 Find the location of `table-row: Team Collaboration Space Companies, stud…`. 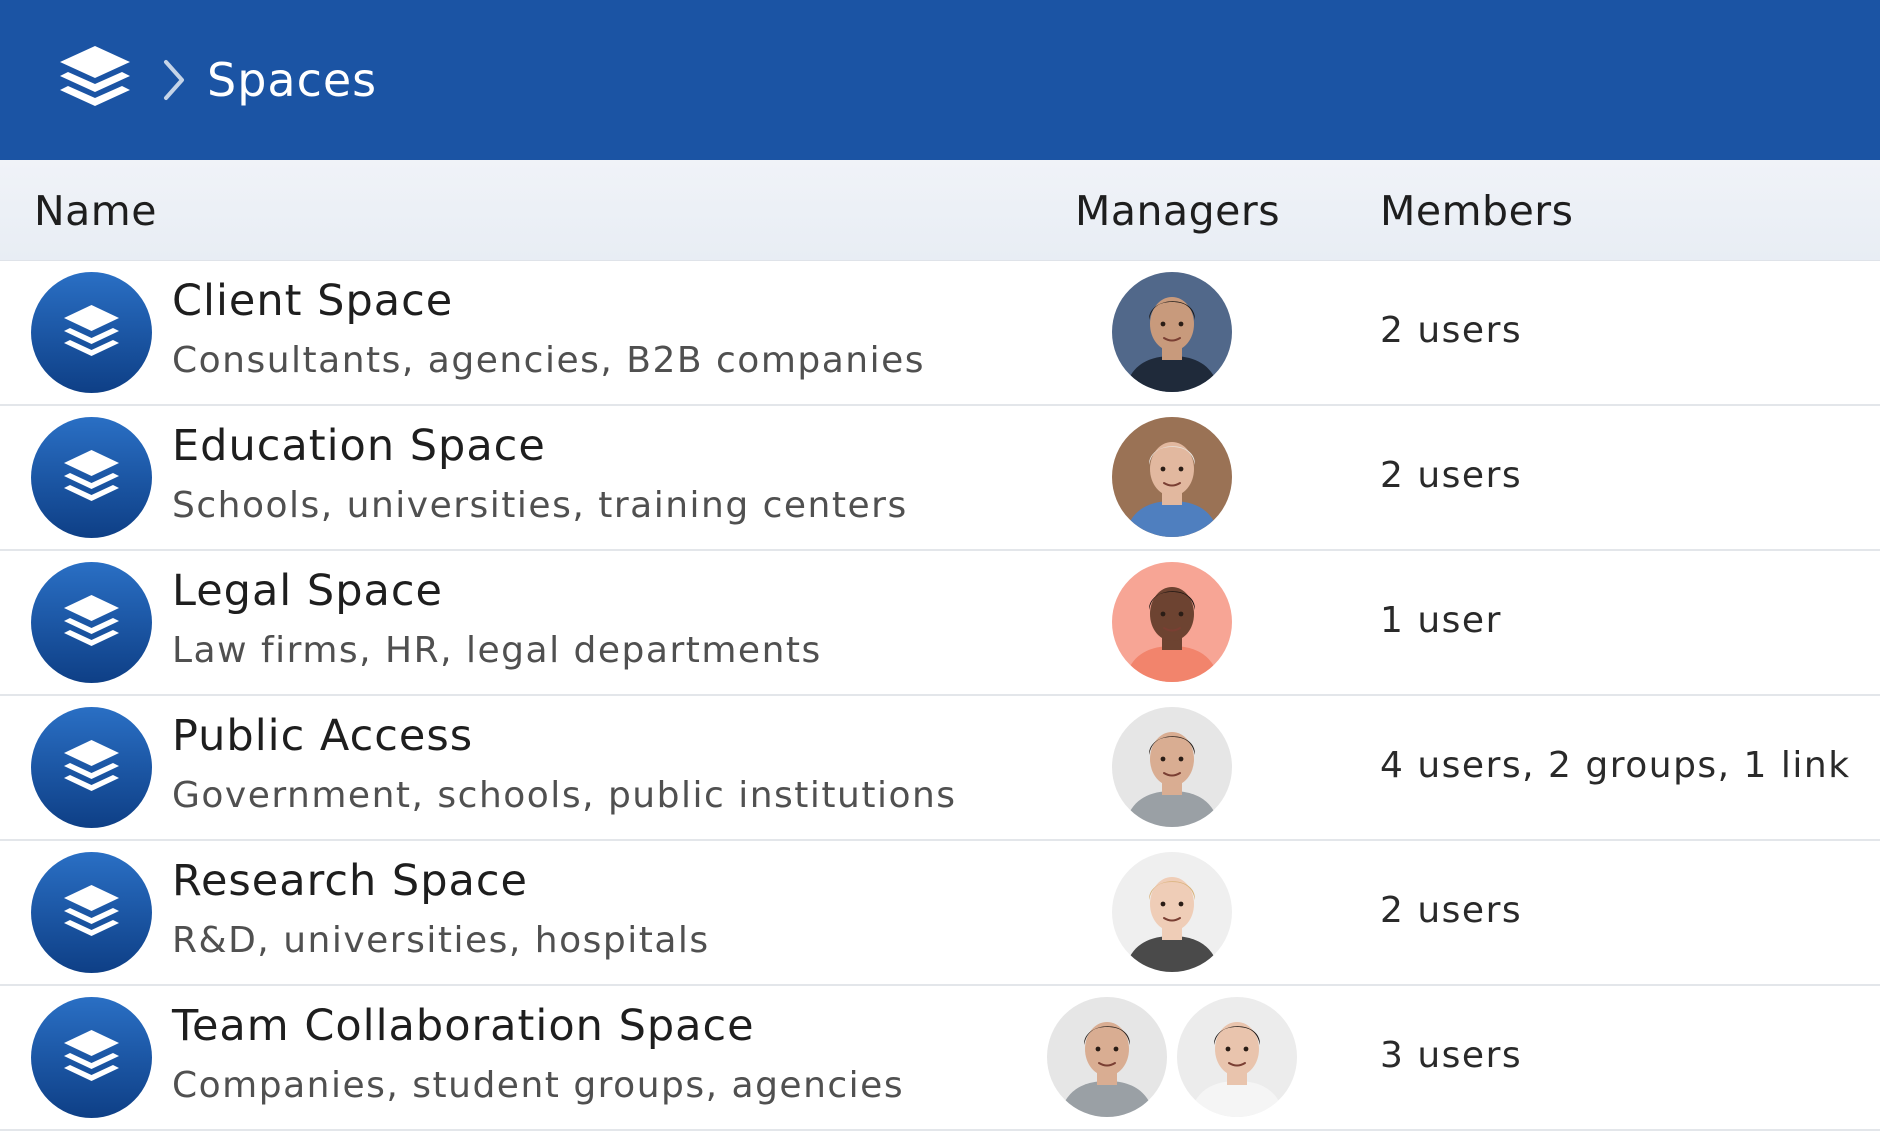

table-row: Team Collaboration Space Companies, stud… is located at coordinates (940, 1058).